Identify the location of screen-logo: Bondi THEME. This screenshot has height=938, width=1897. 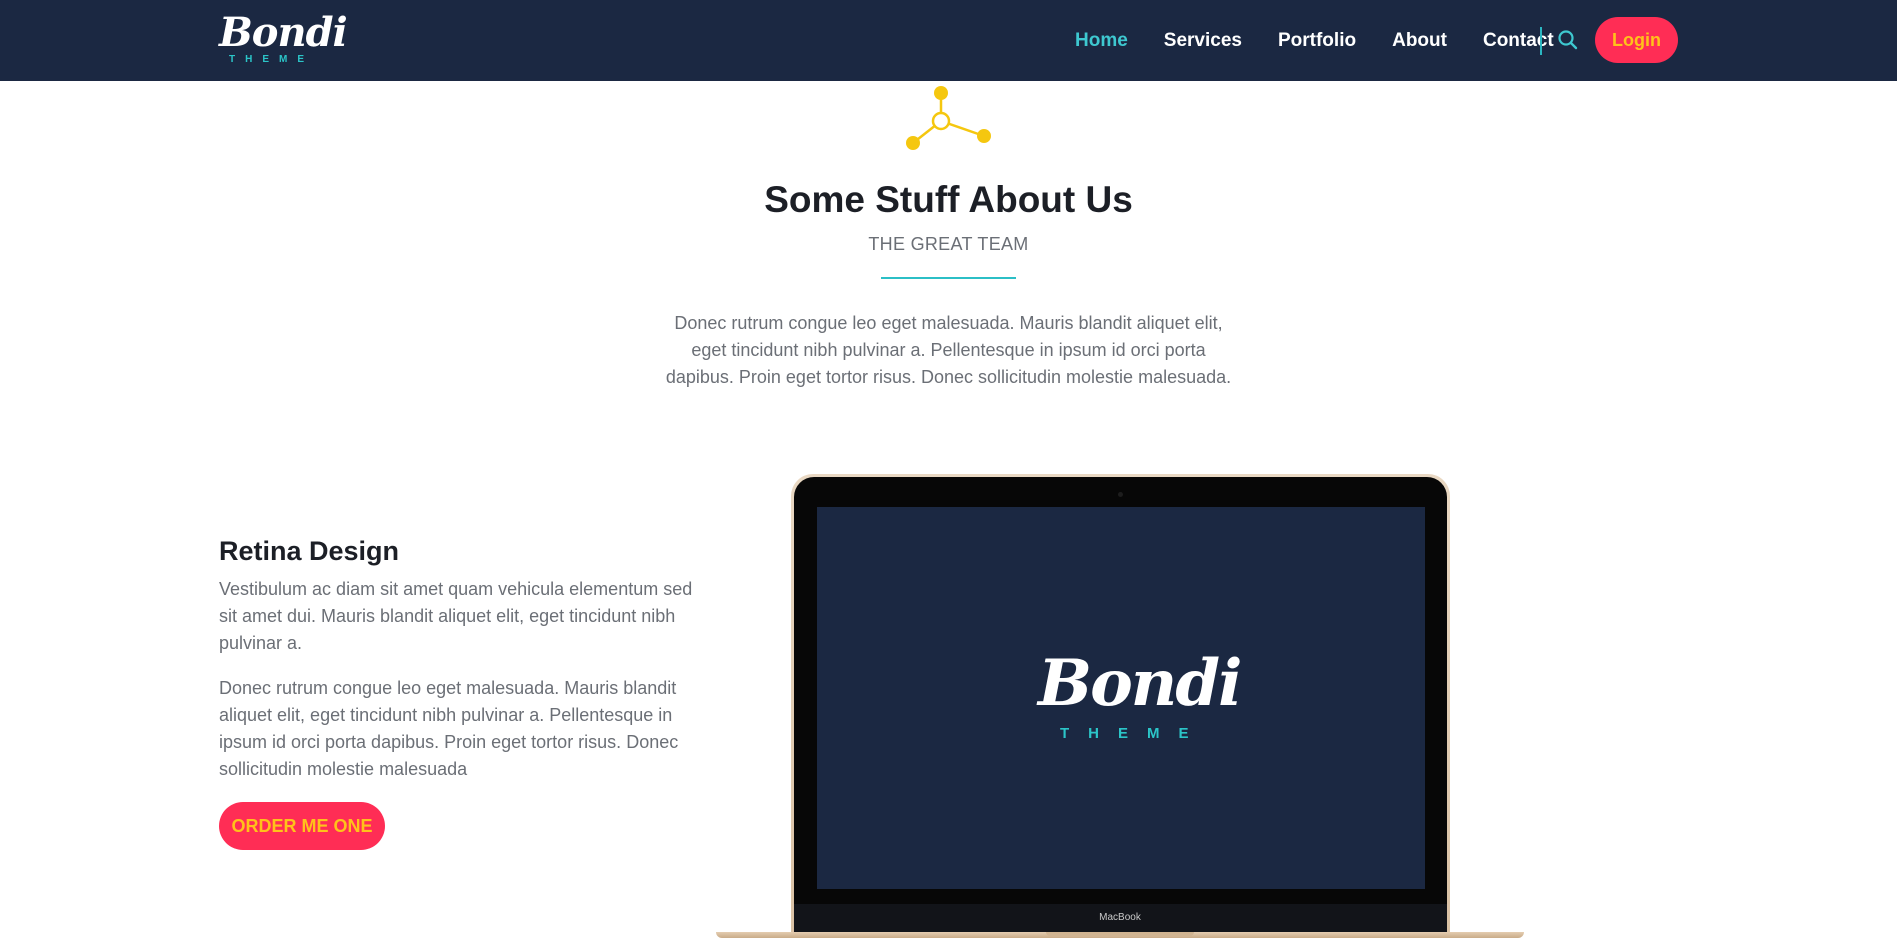
(1136, 697).